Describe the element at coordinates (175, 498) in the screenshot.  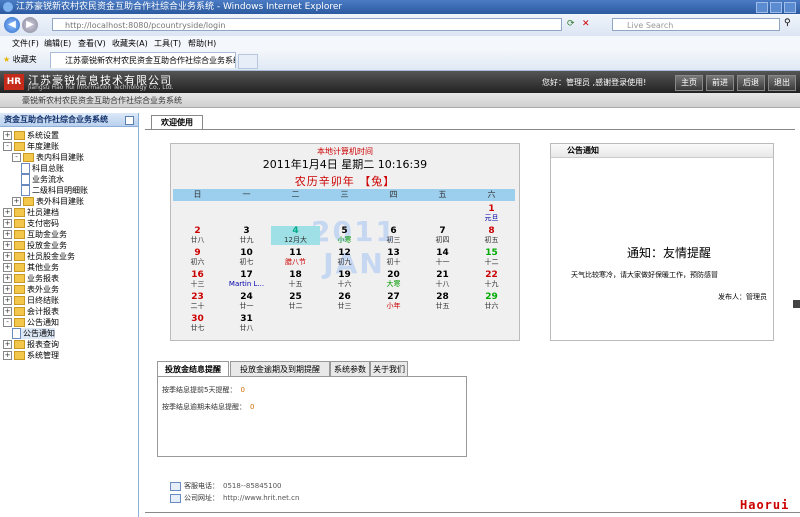
I see `globe-icon` at that location.